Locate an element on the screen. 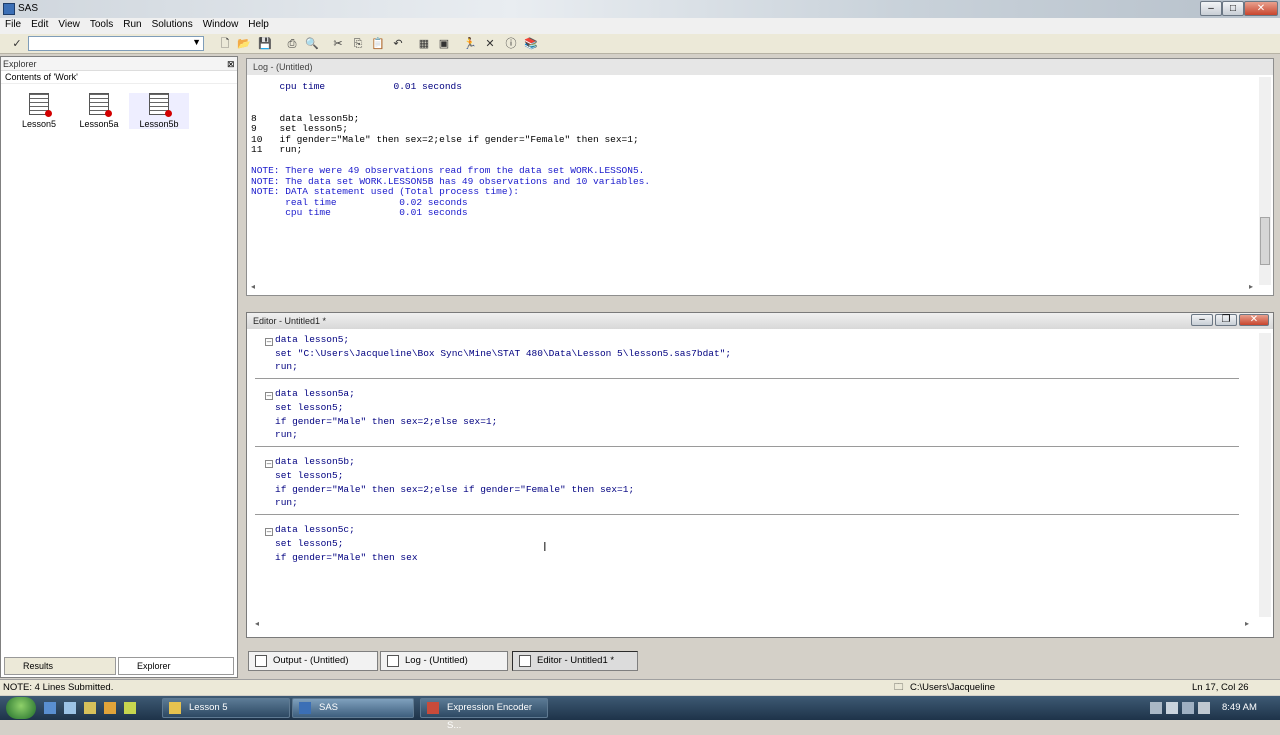 The height and width of the screenshot is (735, 1280). close-icon: ⊠ is located at coordinates (231, 64).